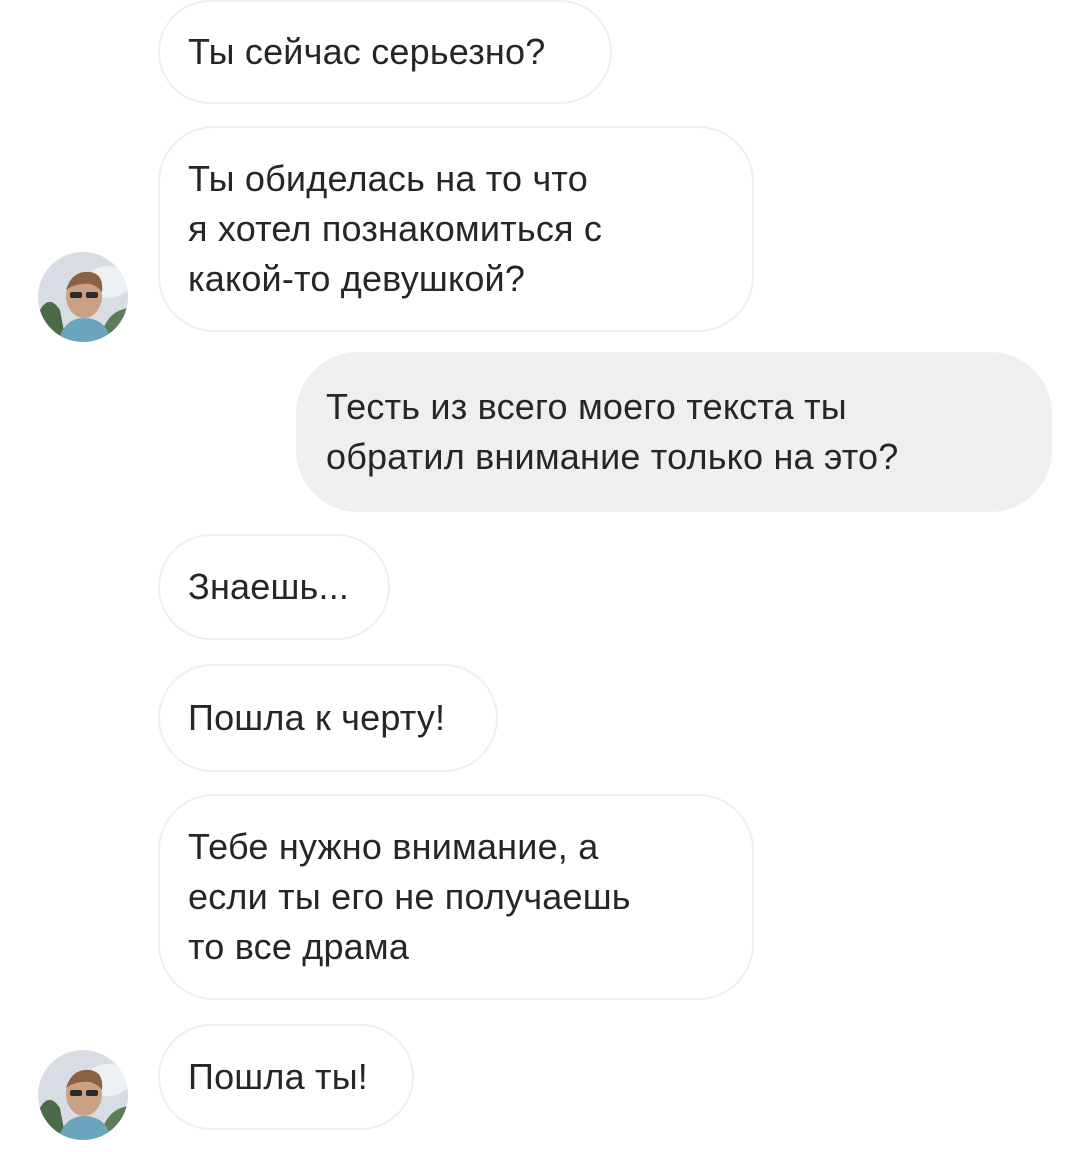 The height and width of the screenshot is (1152, 1080). Describe the element at coordinates (367, 51) in the screenshot. I see `message-text: Ты сейчас серьезно?` at that location.